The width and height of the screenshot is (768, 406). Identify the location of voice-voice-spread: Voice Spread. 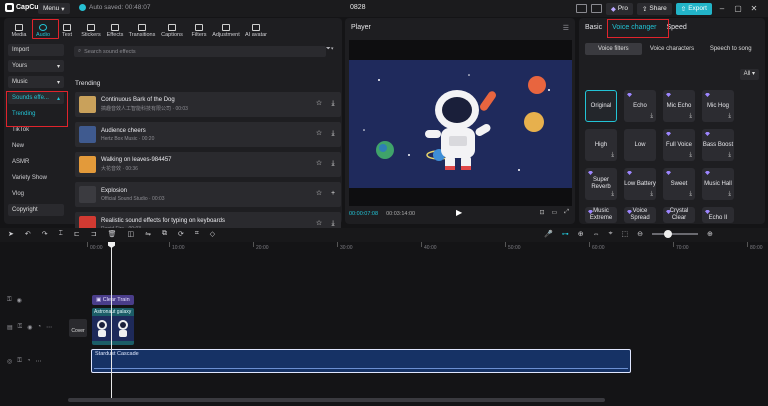
(640, 215).